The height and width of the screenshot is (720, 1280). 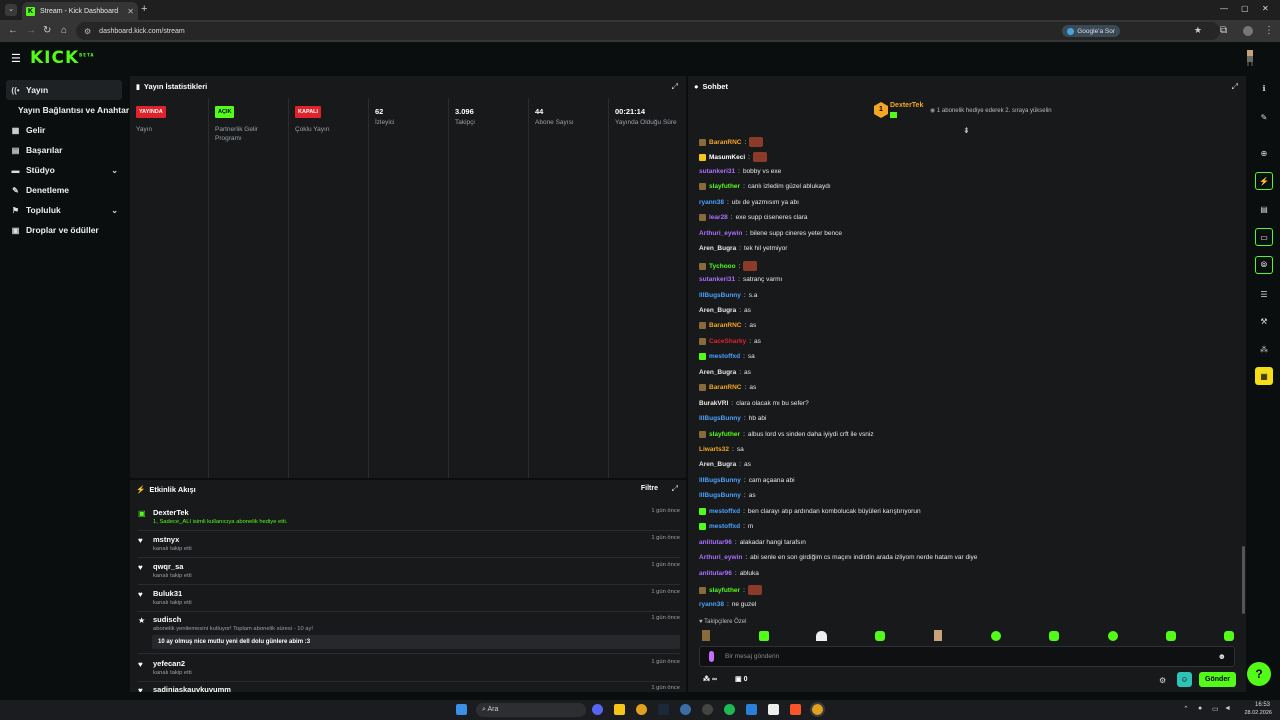 I want to click on windows-start-icon, so click(x=461, y=709).